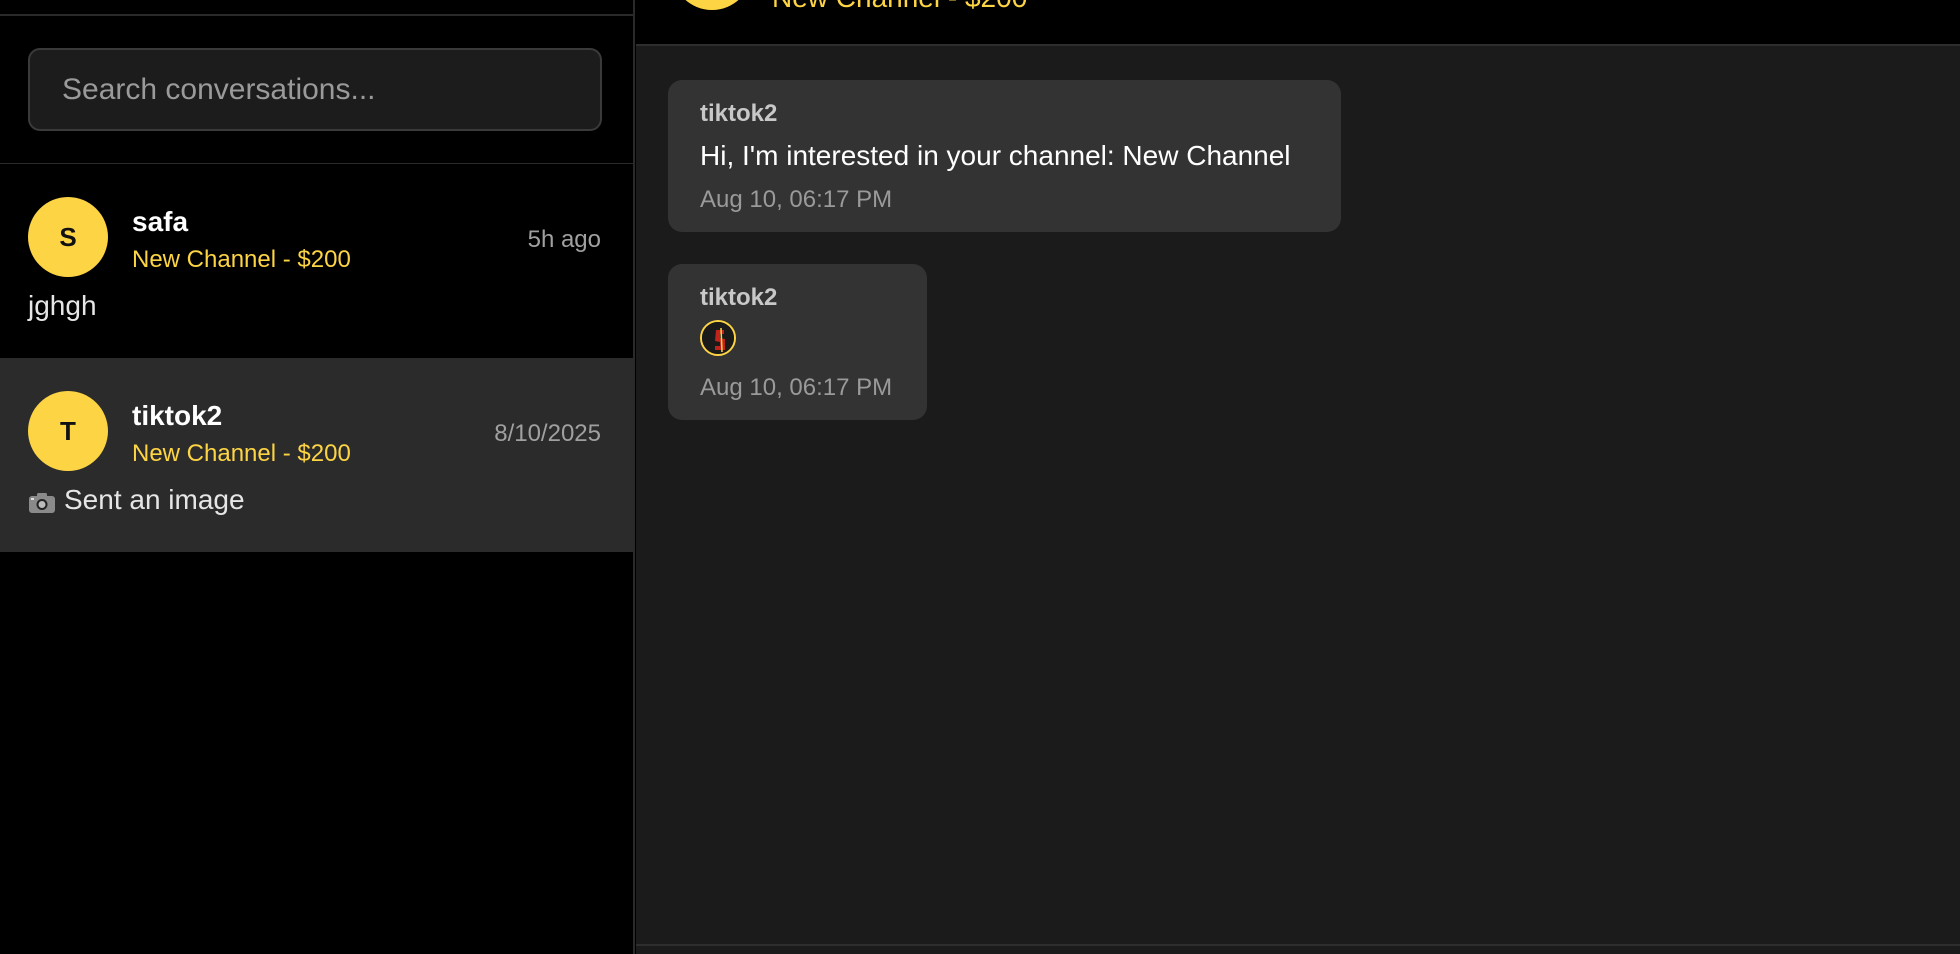 Image resolution: width=1960 pixels, height=954 pixels. I want to click on search-section, so click(316, 90).